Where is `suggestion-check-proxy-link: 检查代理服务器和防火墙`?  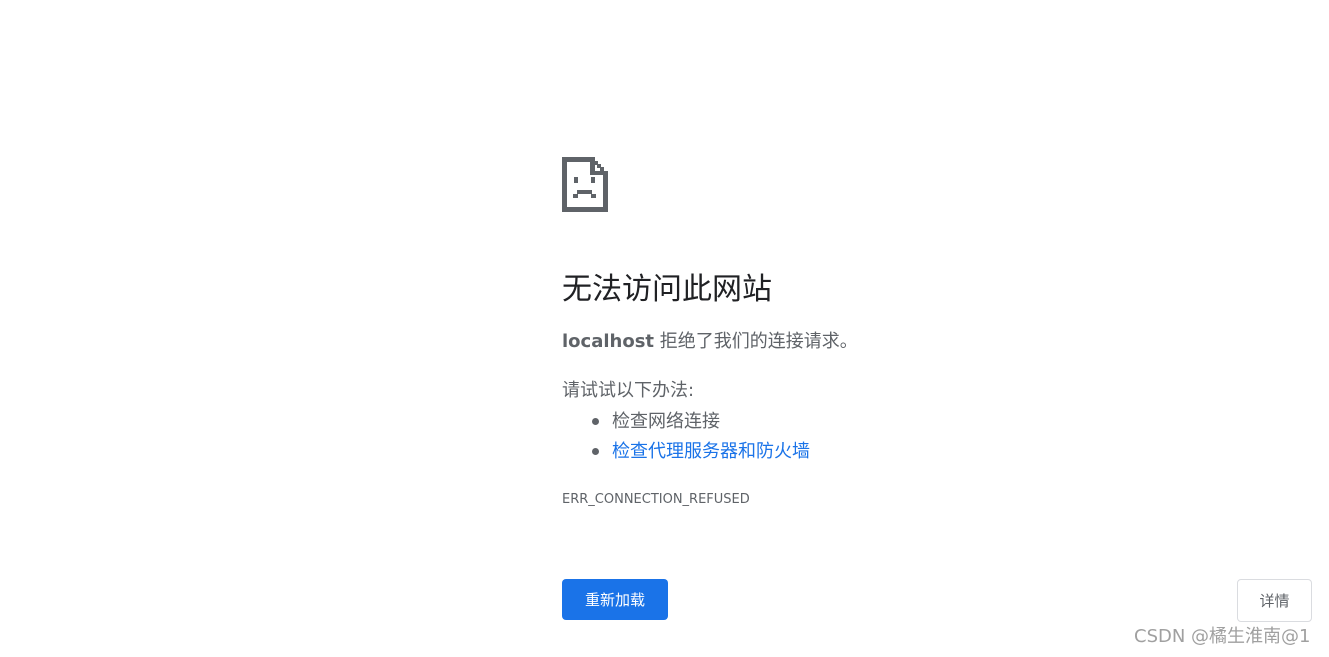
suggestion-check-proxy-link: 检查代理服务器和防火墙 is located at coordinates (711, 451).